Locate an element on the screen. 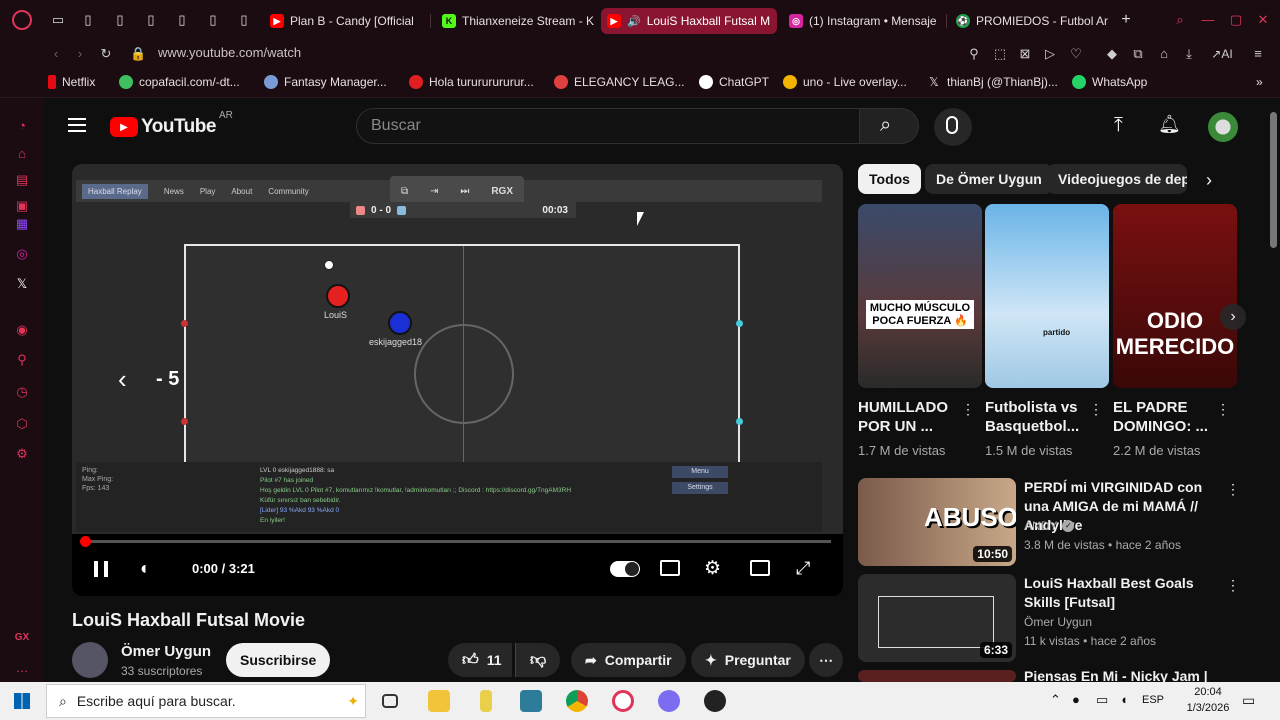 Image resolution: width=1280 pixels, height=720 pixels. tab-louis-haxball: ▶ 🔊 LouiS Haxball Futsal M is located at coordinates (689, 21).